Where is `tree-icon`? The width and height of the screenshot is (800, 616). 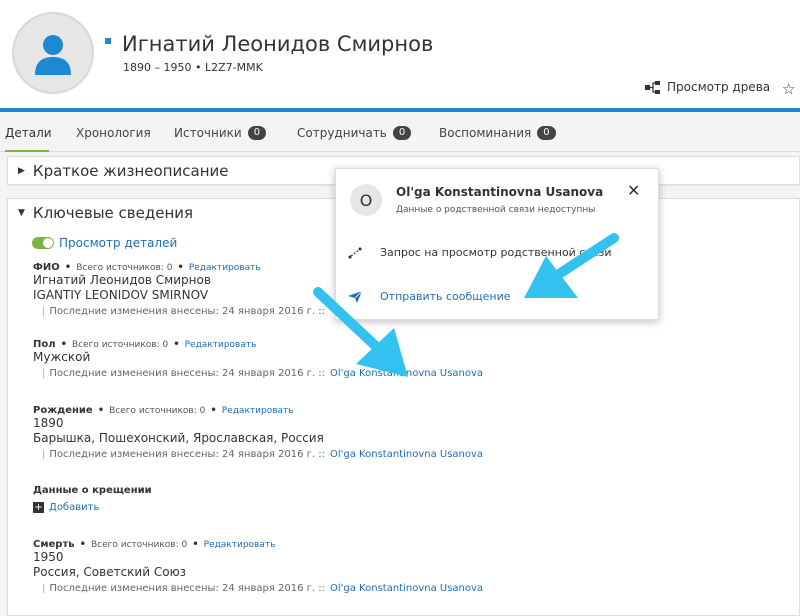 tree-icon is located at coordinates (652, 87).